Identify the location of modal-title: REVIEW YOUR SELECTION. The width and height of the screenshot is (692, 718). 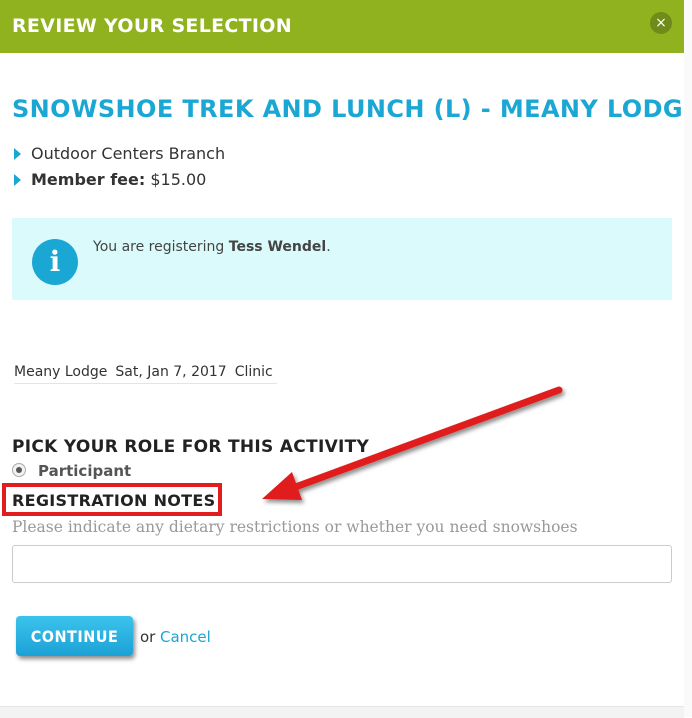
(152, 26).